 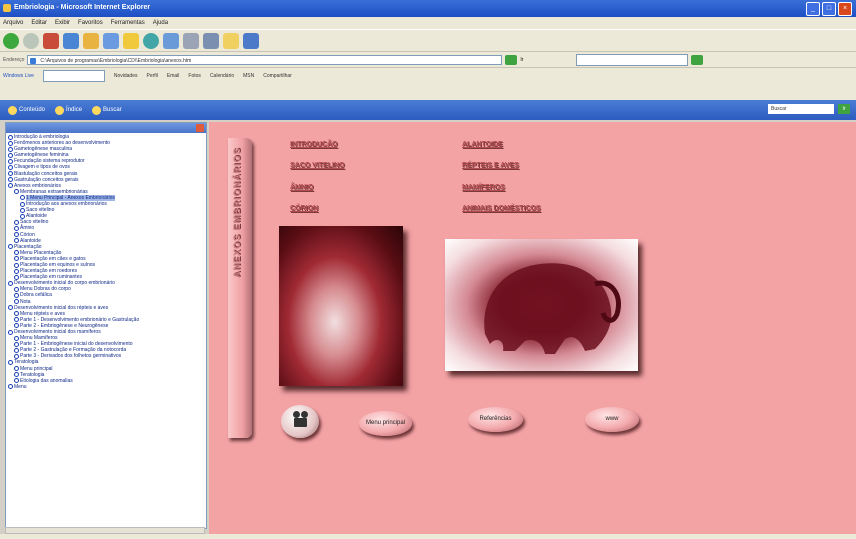 I want to click on link-saco-vitelino: SACO VITELINO, so click(x=317, y=165).